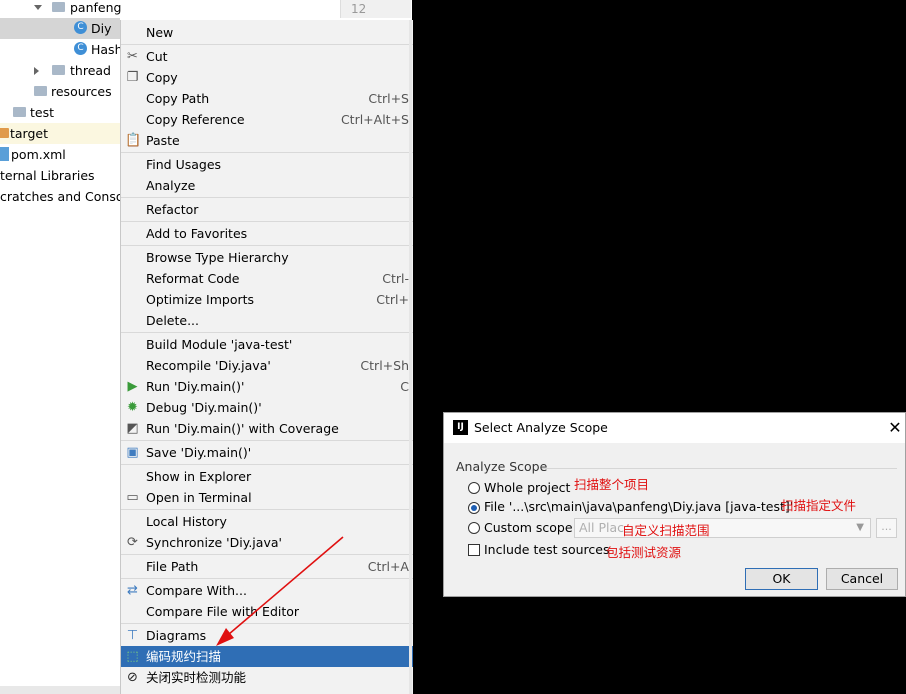 Image resolution: width=906 pixels, height=694 pixels. What do you see at coordinates (267, 344) in the screenshot?
I see `menu-item-build-module: Build Module 'java-test'` at bounding box center [267, 344].